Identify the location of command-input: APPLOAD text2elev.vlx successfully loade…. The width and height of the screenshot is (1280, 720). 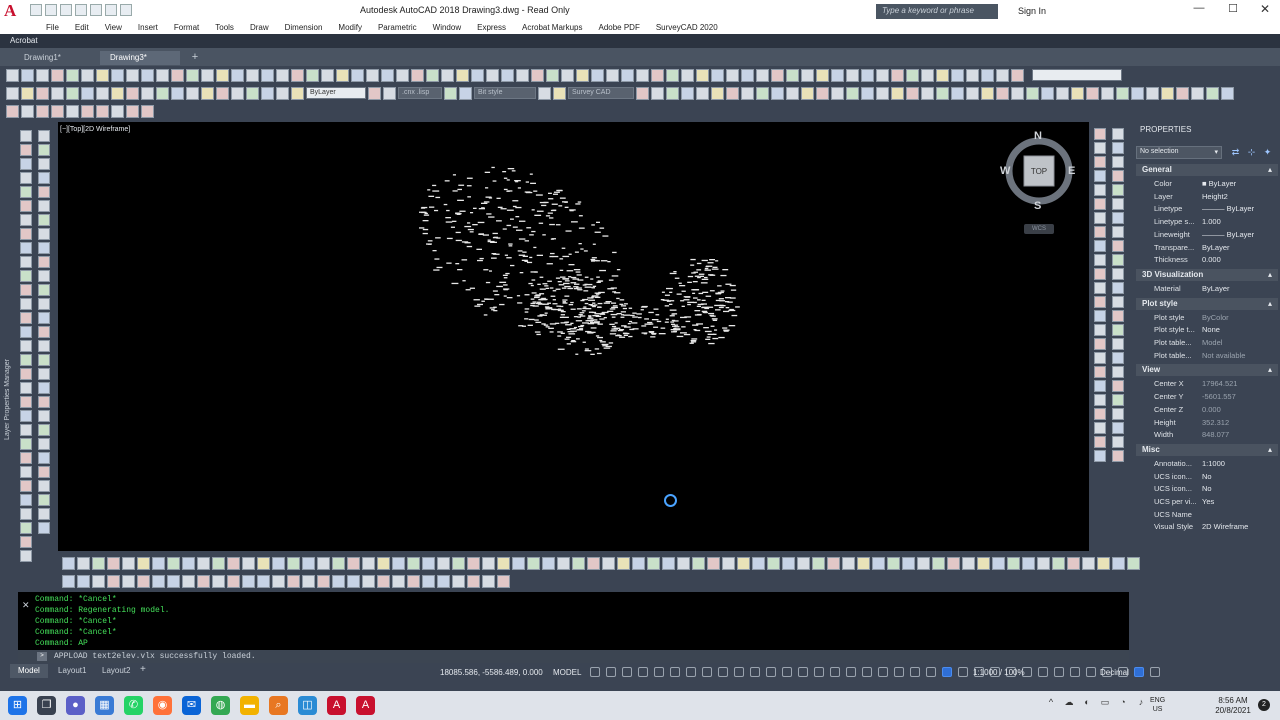
(155, 656).